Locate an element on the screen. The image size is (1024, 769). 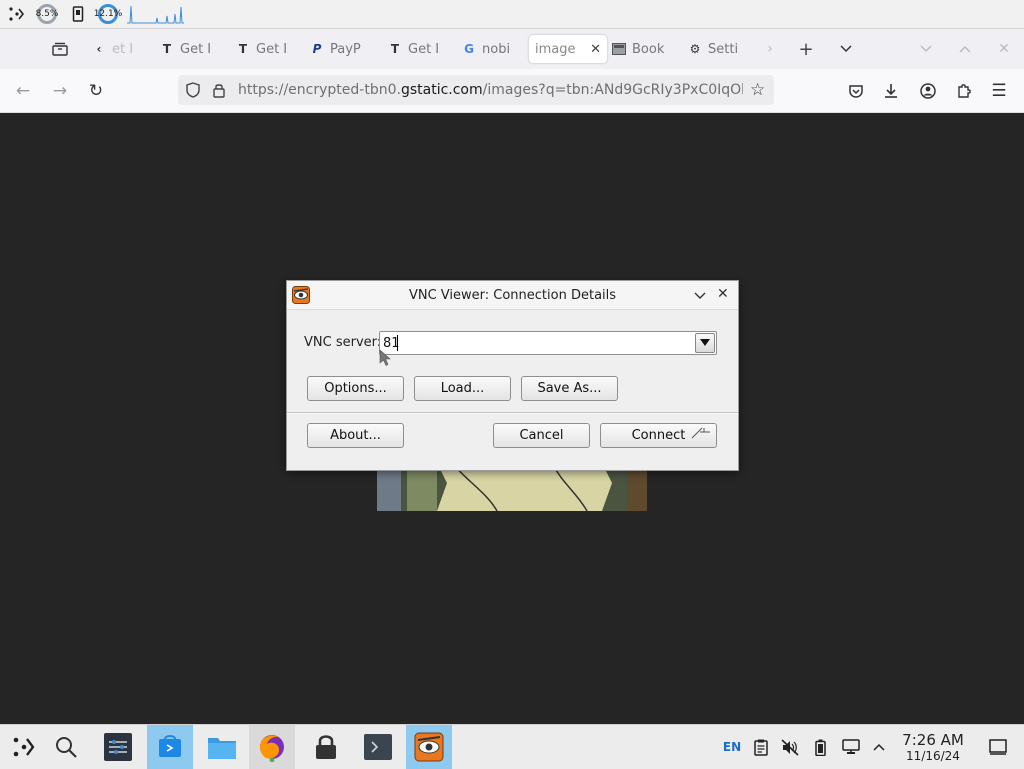
chevron-left-icon: ‹ is located at coordinates (99, 49).